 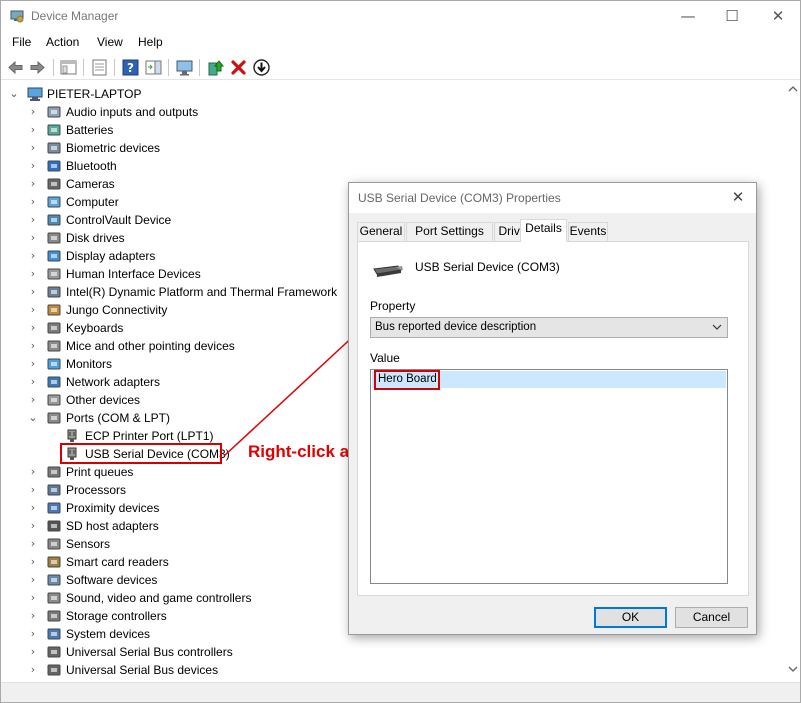 What do you see at coordinates (35, 94) in the screenshot?
I see `computer-icon` at bounding box center [35, 94].